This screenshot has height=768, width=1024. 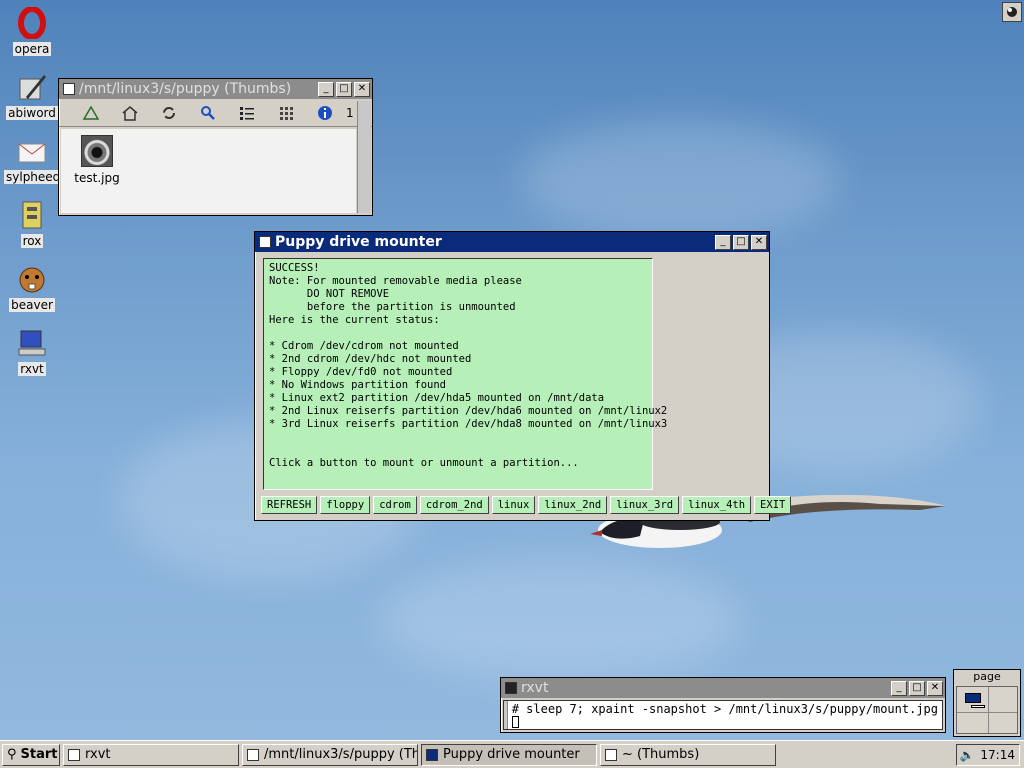 I want to click on cdrom-2nd-button: cdrom_2nd, so click(x=454, y=505).